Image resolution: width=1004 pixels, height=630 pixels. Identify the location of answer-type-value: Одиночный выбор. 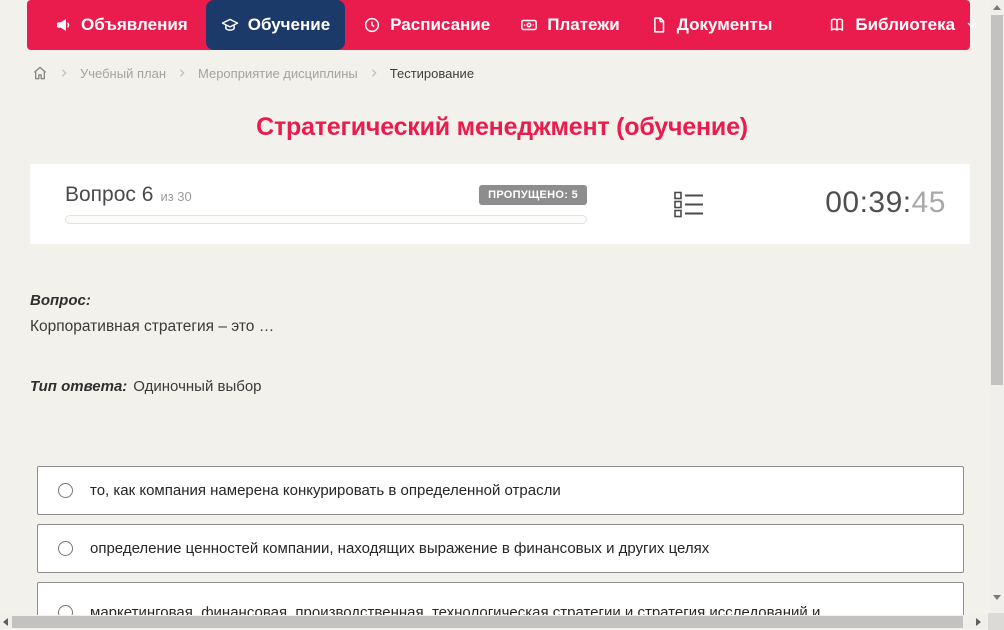
(197, 386).